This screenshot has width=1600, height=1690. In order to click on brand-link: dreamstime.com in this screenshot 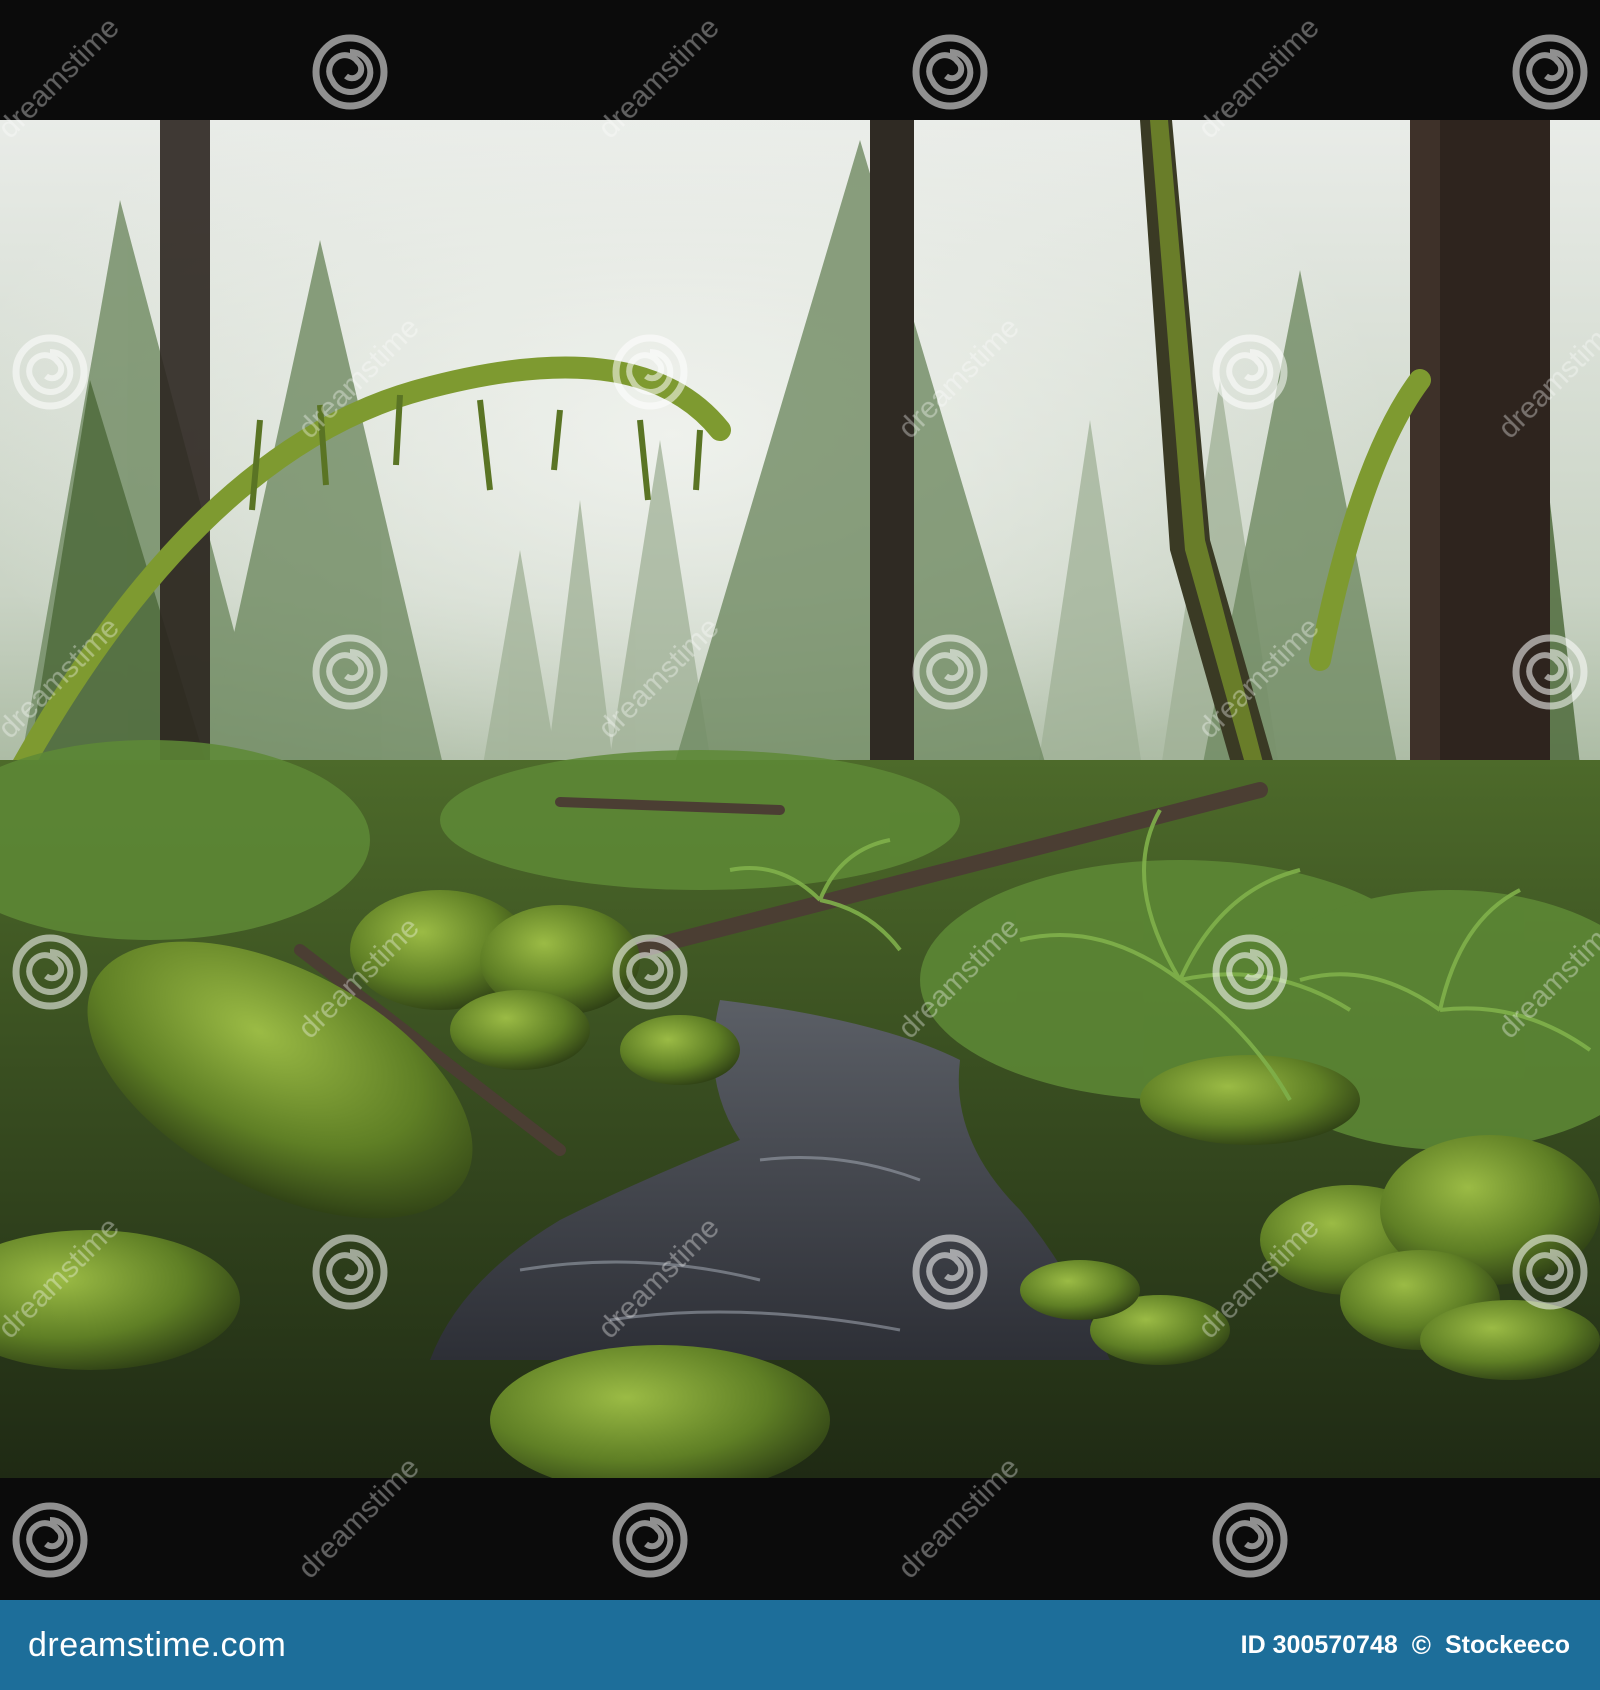, I will do `click(157, 1645)`.